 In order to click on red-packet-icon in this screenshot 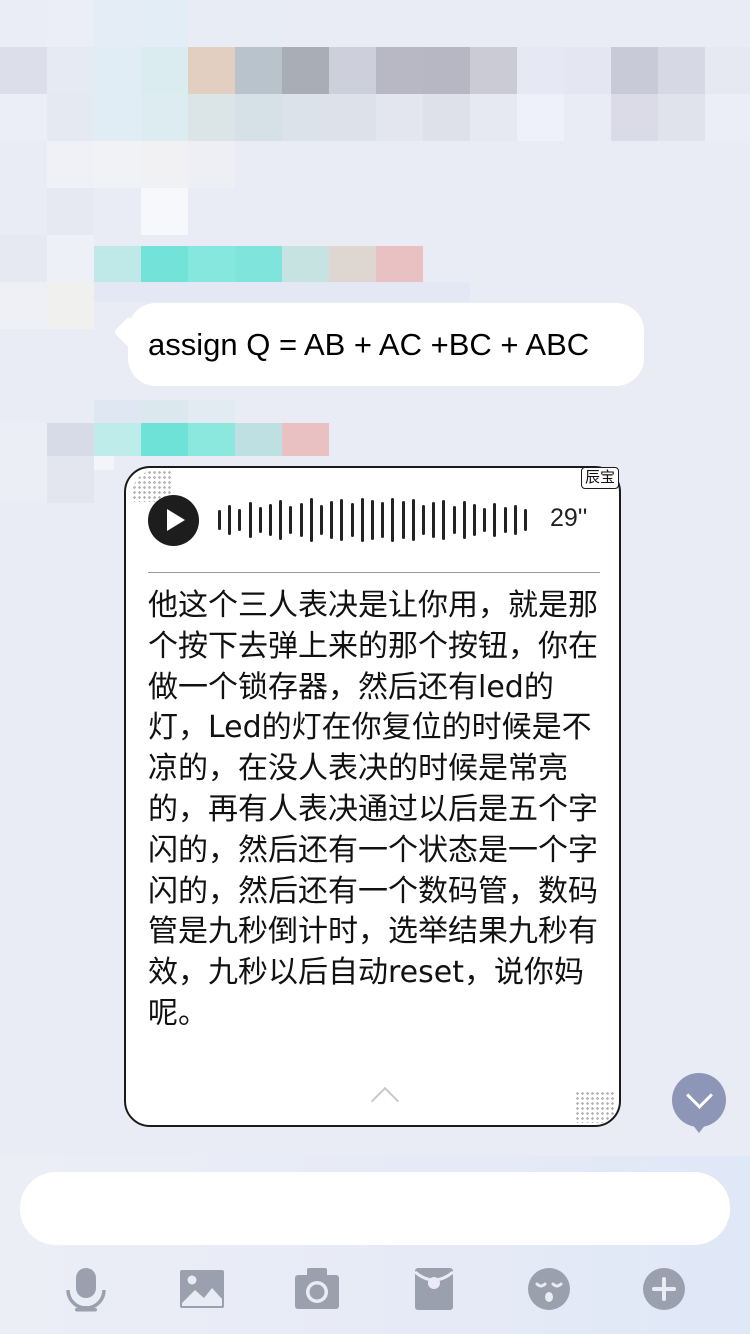, I will do `click(434, 1289)`.